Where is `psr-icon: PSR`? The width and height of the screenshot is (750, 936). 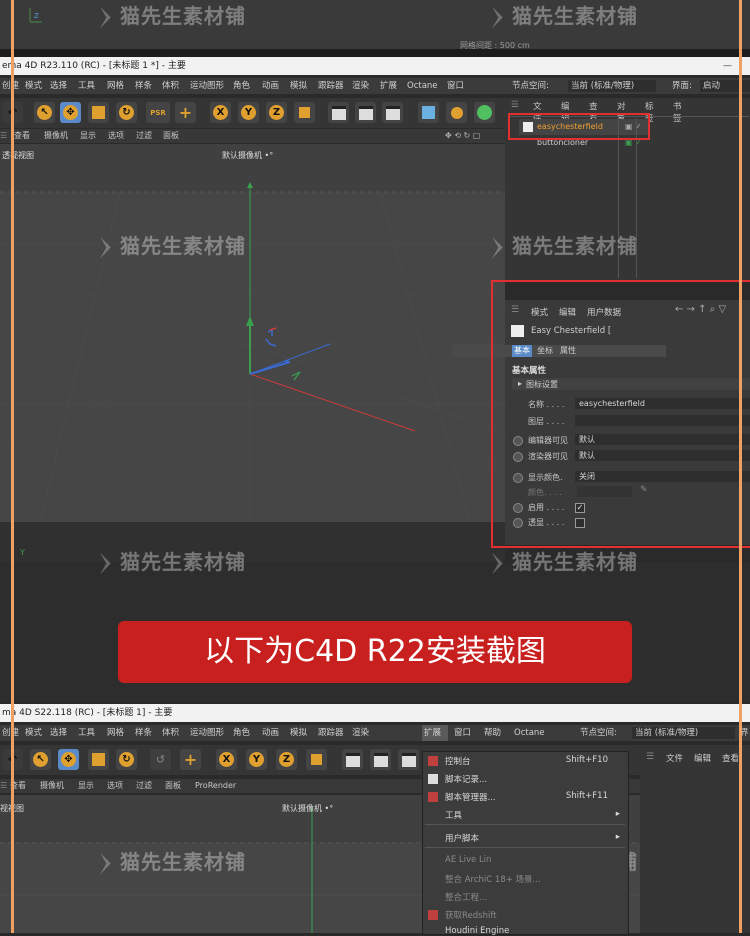 psr-icon: PSR is located at coordinates (158, 112).